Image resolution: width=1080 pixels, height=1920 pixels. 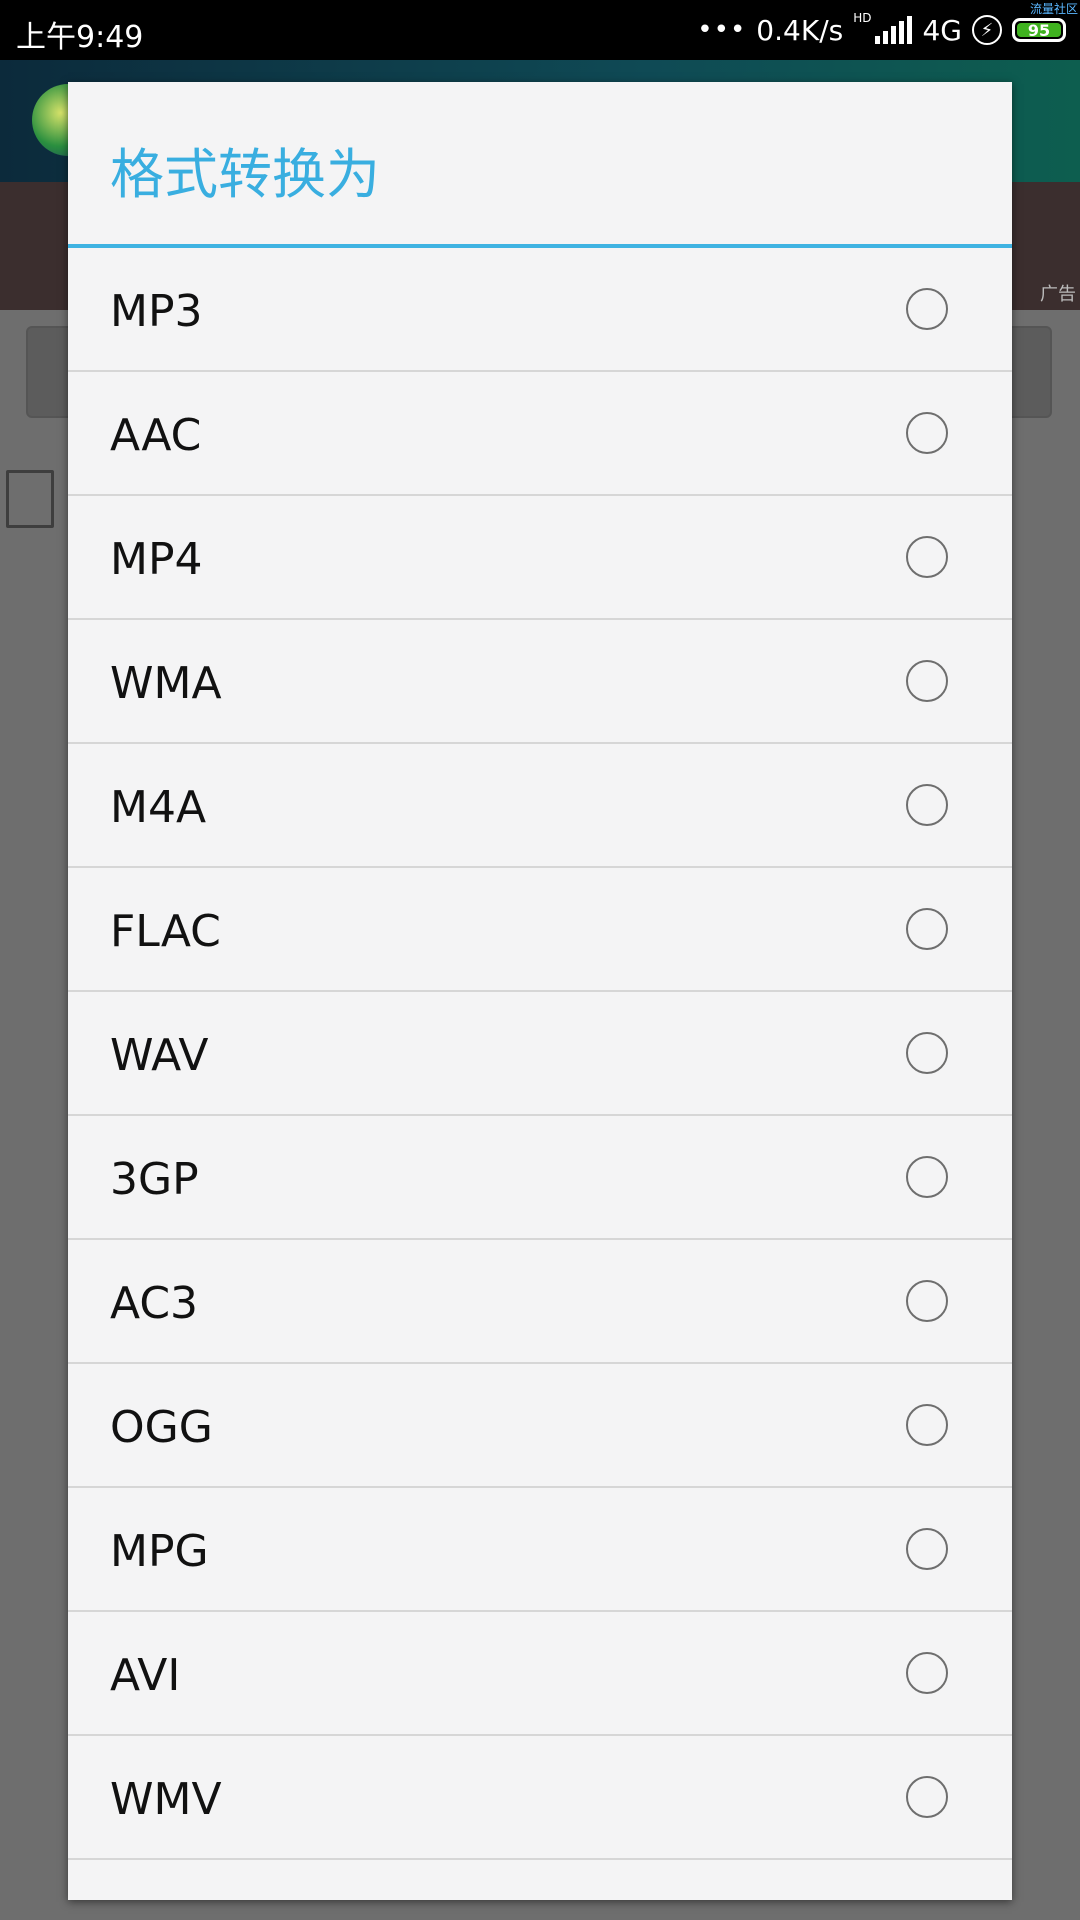 What do you see at coordinates (942, 30) in the screenshot?
I see `network-type: 4G` at bounding box center [942, 30].